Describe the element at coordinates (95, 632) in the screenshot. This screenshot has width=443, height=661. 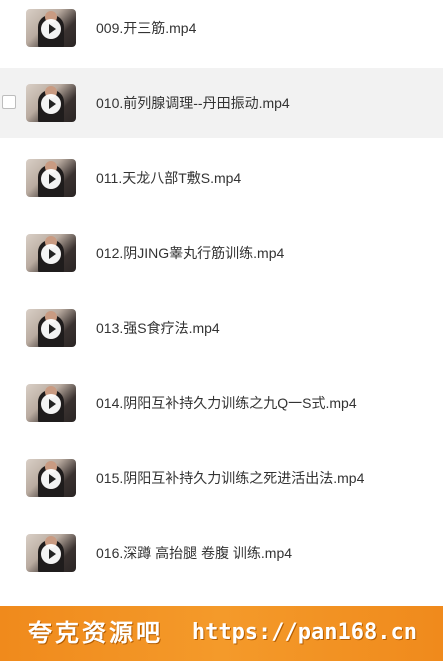
I see `watermark-site-name: 夸克资源吧` at that location.